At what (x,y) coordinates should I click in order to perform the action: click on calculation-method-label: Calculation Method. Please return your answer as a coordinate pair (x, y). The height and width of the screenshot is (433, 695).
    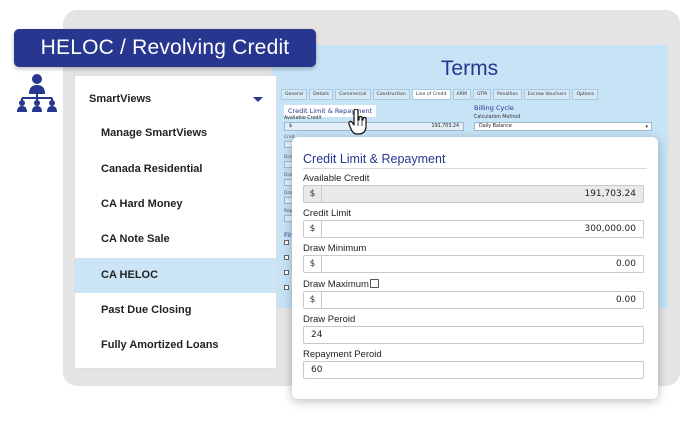
    Looking at the image, I should click on (497, 117).